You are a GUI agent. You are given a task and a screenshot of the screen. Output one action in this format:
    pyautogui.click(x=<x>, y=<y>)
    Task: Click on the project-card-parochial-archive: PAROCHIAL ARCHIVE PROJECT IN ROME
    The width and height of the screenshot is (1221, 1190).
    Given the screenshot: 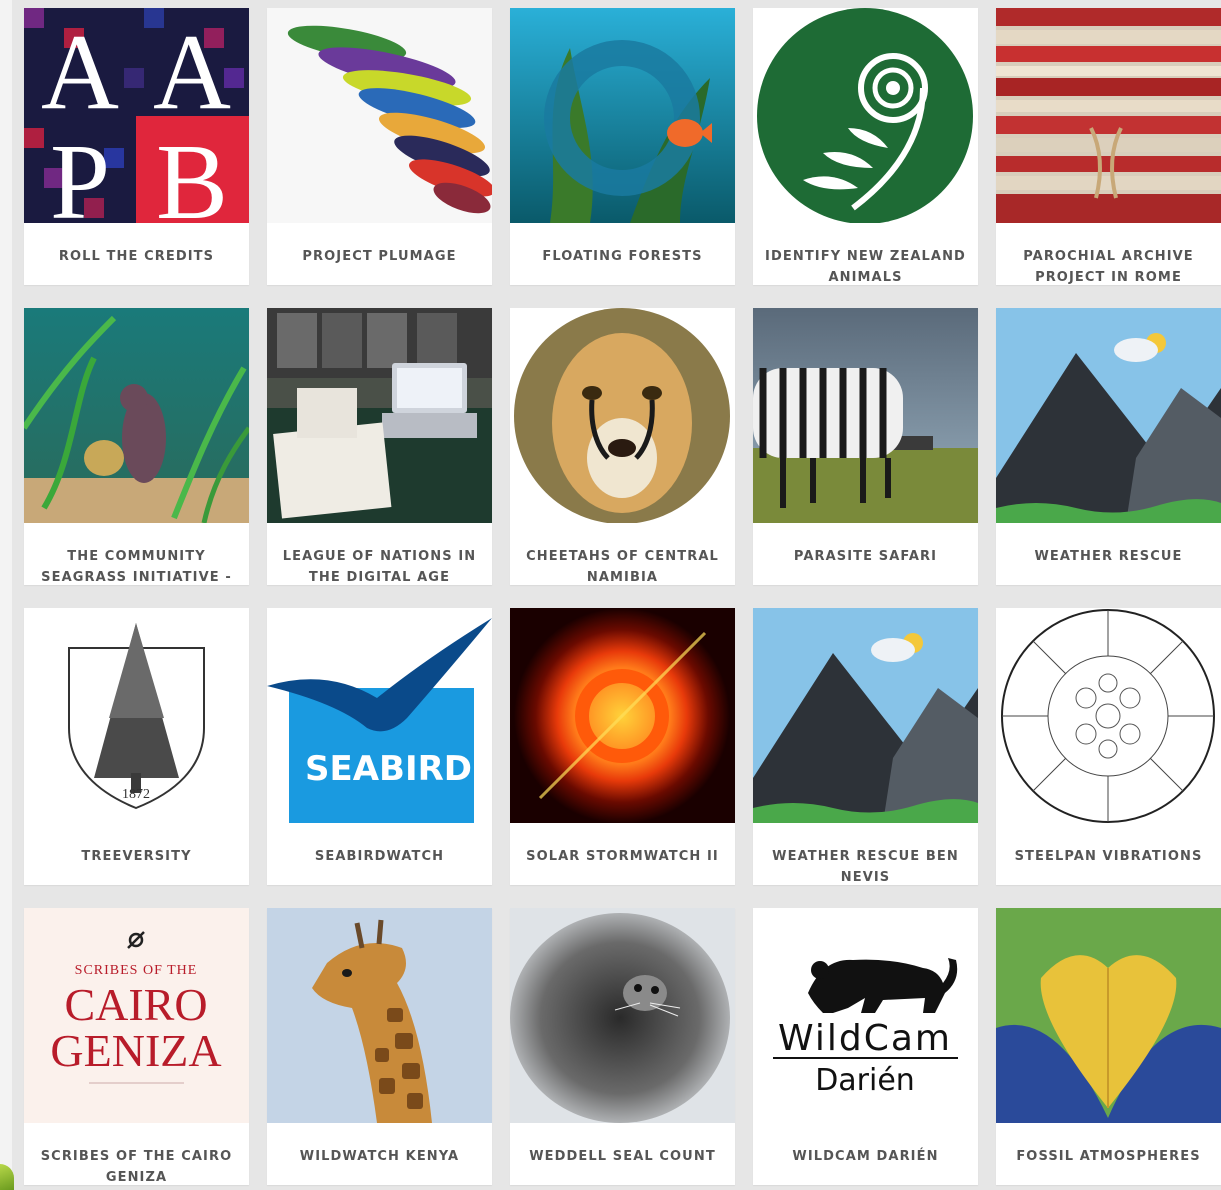 What is the action you would take?
    pyautogui.click(x=1108, y=146)
    